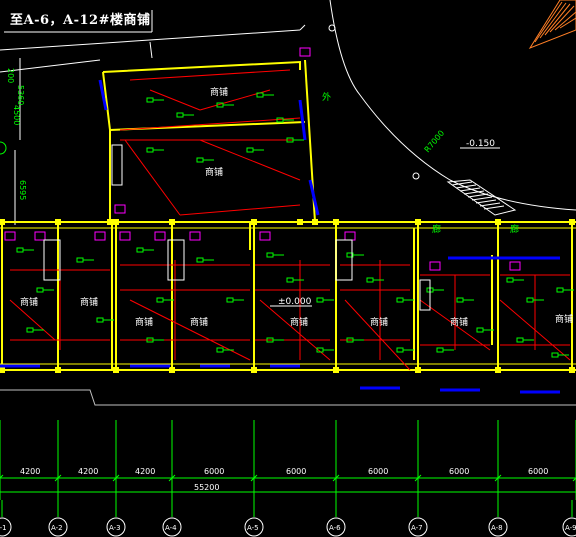 The image size is (576, 537). I want to click on dim-label: 5360, so click(20, 95).